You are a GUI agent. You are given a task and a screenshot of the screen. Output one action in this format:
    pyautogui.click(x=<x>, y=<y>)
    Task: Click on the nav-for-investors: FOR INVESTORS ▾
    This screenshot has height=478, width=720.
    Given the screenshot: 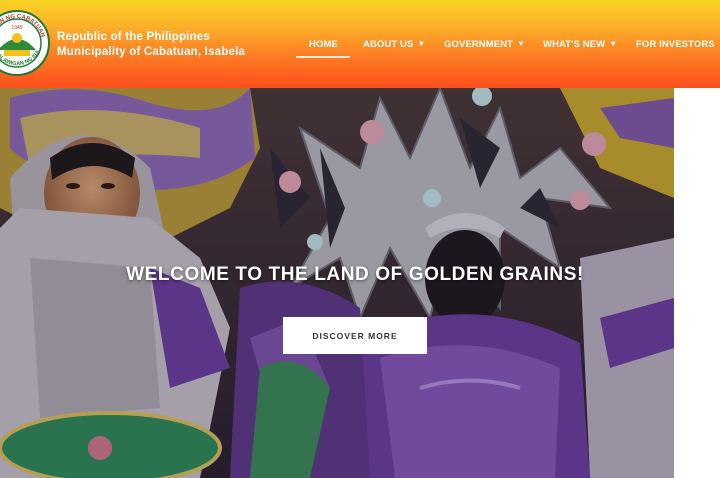 What is the action you would take?
    pyautogui.click(x=669, y=44)
    